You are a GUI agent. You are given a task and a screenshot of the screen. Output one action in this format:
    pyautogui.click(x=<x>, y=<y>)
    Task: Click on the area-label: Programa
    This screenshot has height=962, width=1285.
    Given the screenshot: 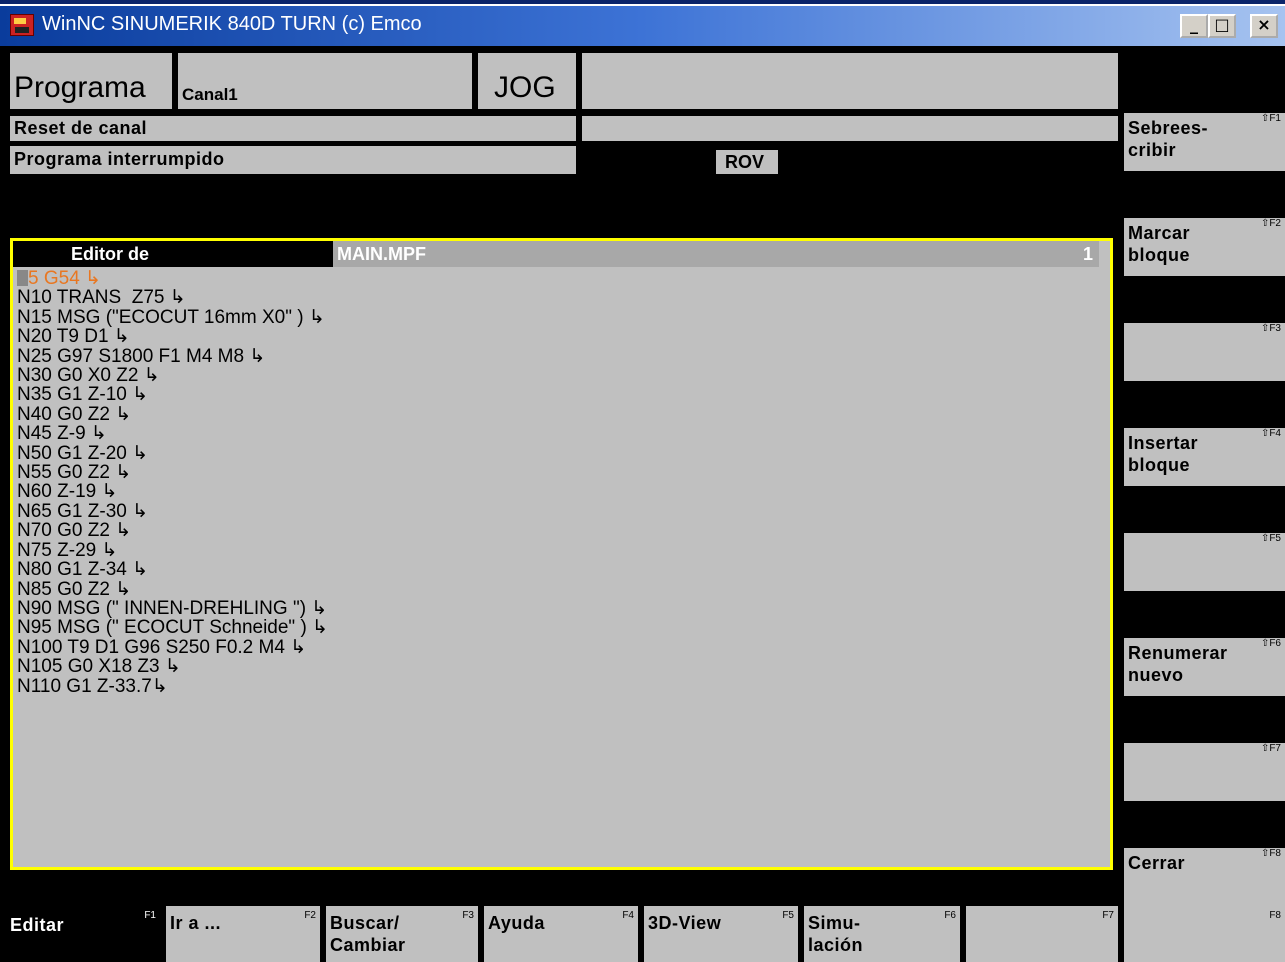 What is the action you would take?
    pyautogui.click(x=80, y=87)
    